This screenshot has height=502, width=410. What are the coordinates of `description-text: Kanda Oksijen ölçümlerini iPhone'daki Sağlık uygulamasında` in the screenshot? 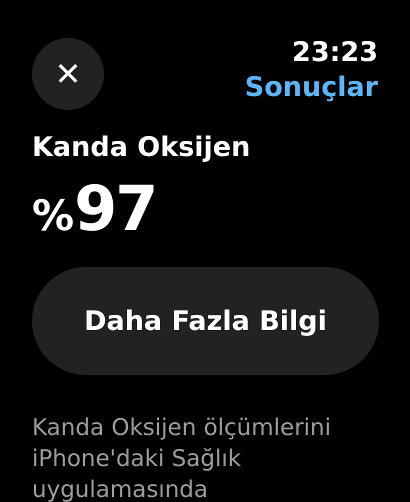 It's located at (182, 458).